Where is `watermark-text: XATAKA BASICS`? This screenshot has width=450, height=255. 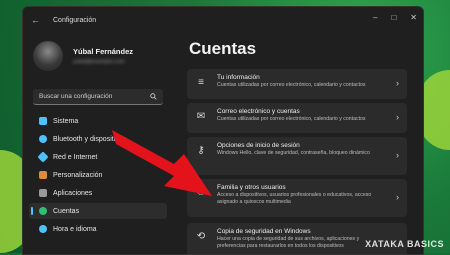
watermark-text: XATAKA BASICS is located at coordinates (404, 244).